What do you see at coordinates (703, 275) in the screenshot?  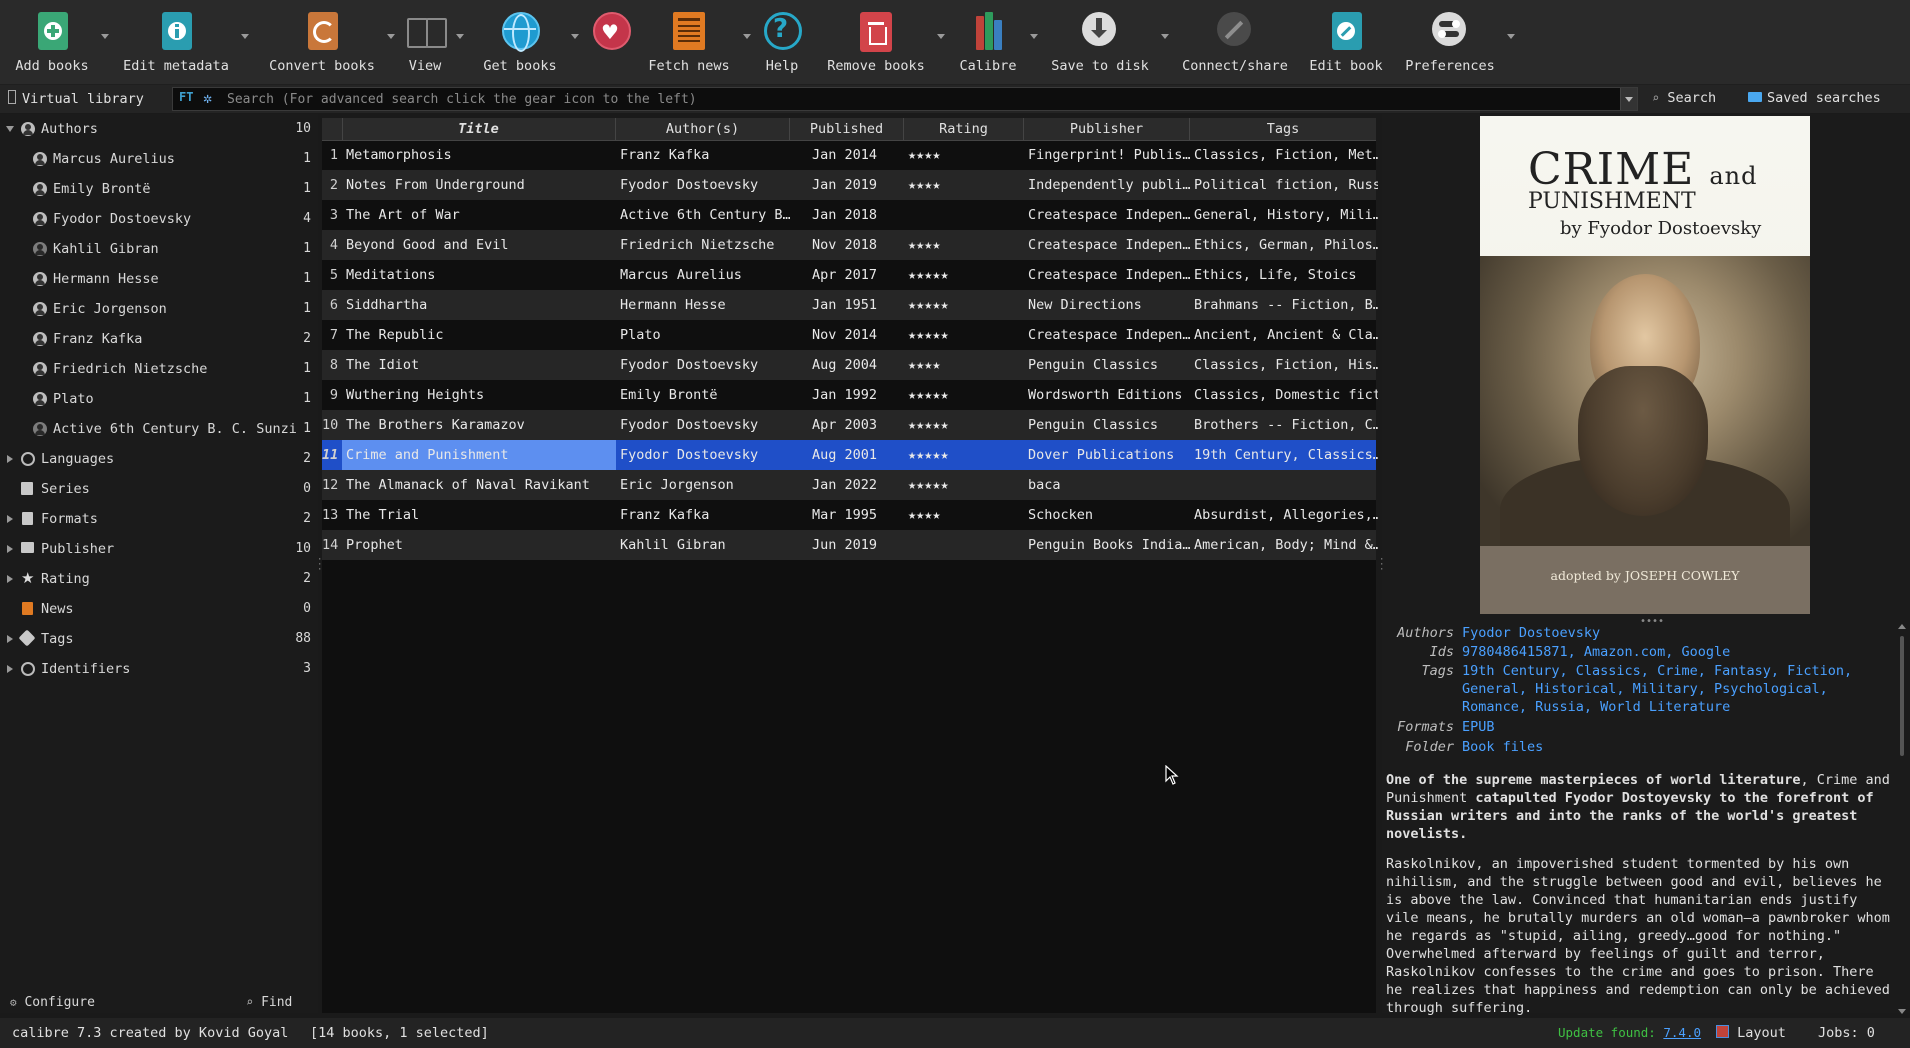 I see `cell-author: Marcus Aurelius` at bounding box center [703, 275].